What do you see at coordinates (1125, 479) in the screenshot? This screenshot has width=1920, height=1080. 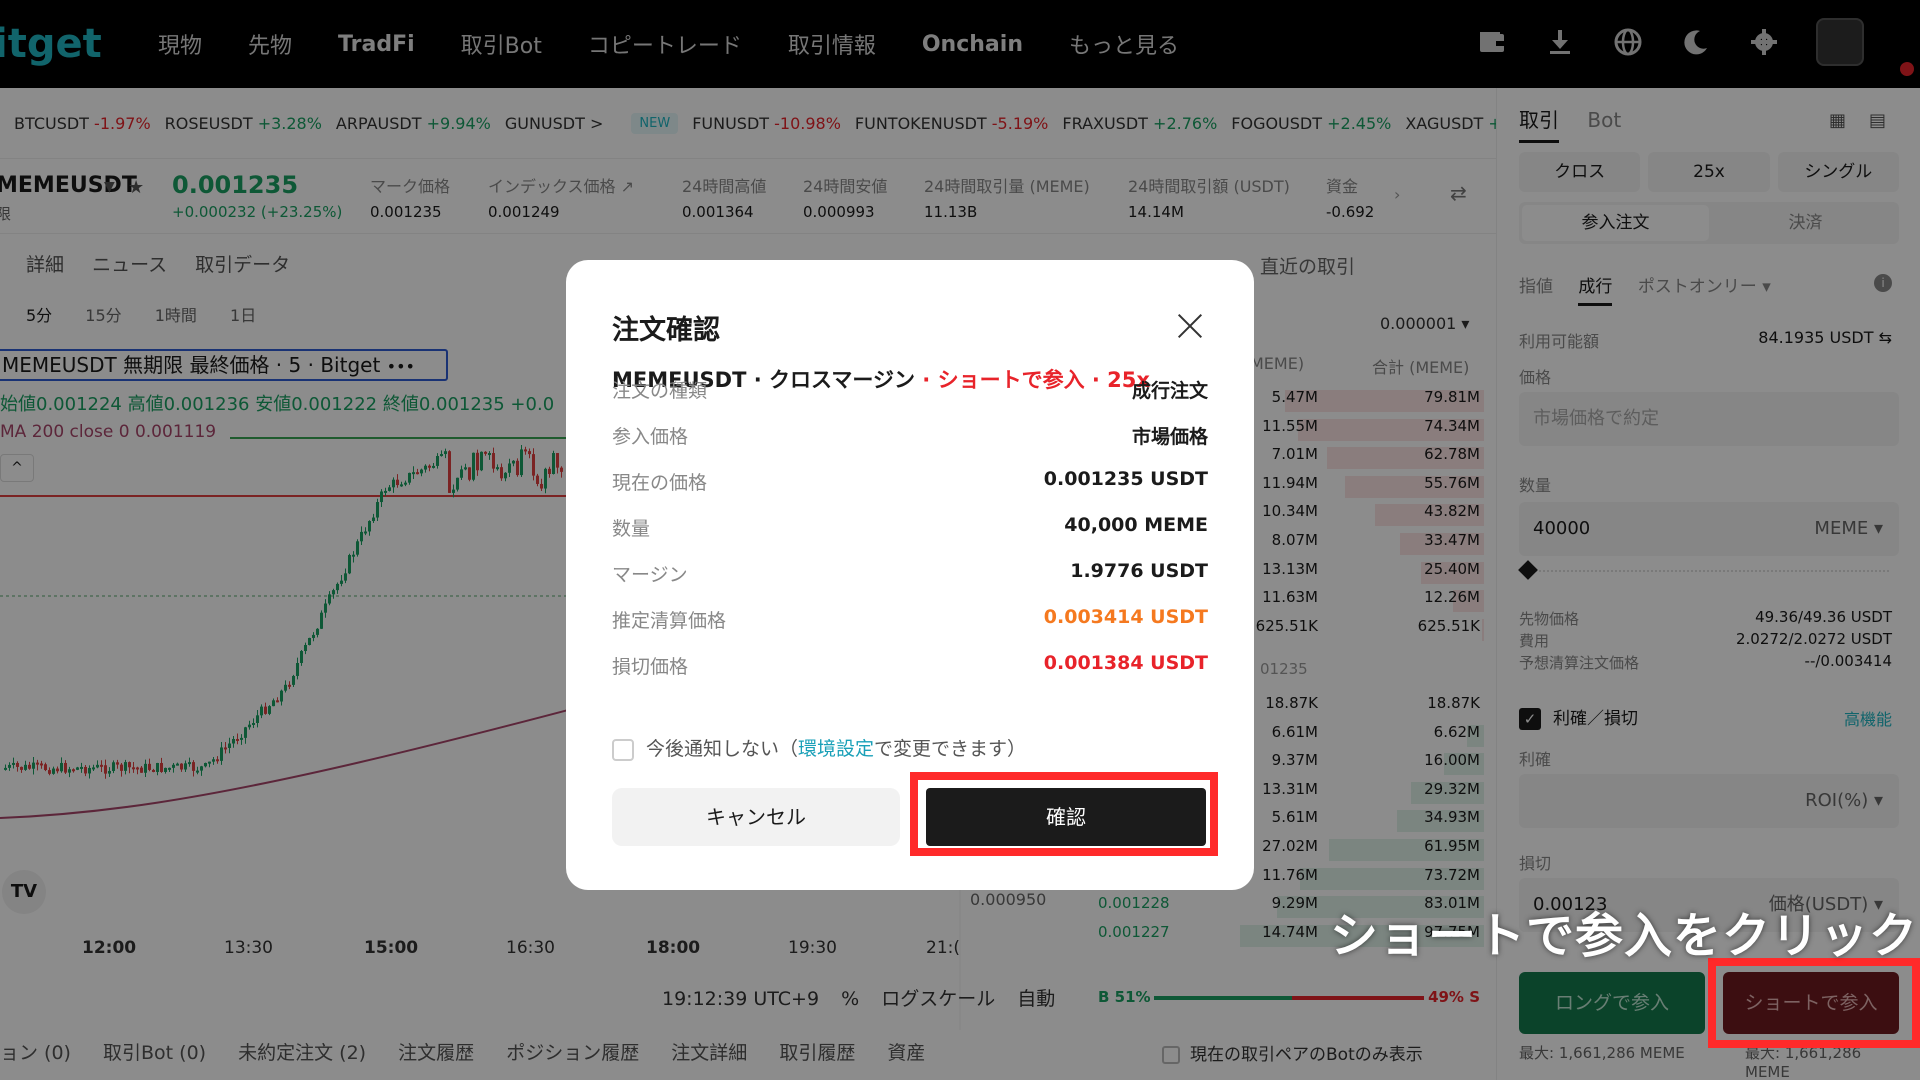 I see `summary-value: 0.001235 USDT` at bounding box center [1125, 479].